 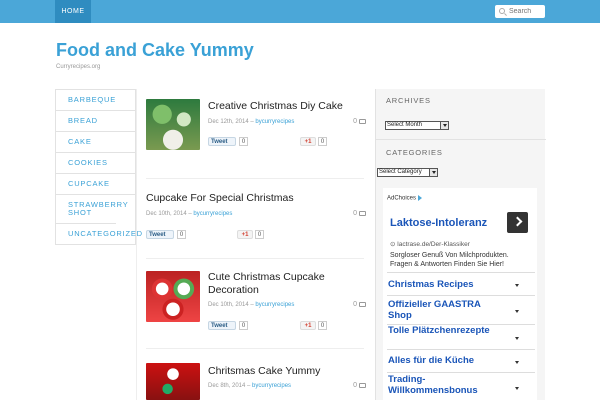 I want to click on ad-link-item: Christmas Recipes, so click(x=461, y=283).